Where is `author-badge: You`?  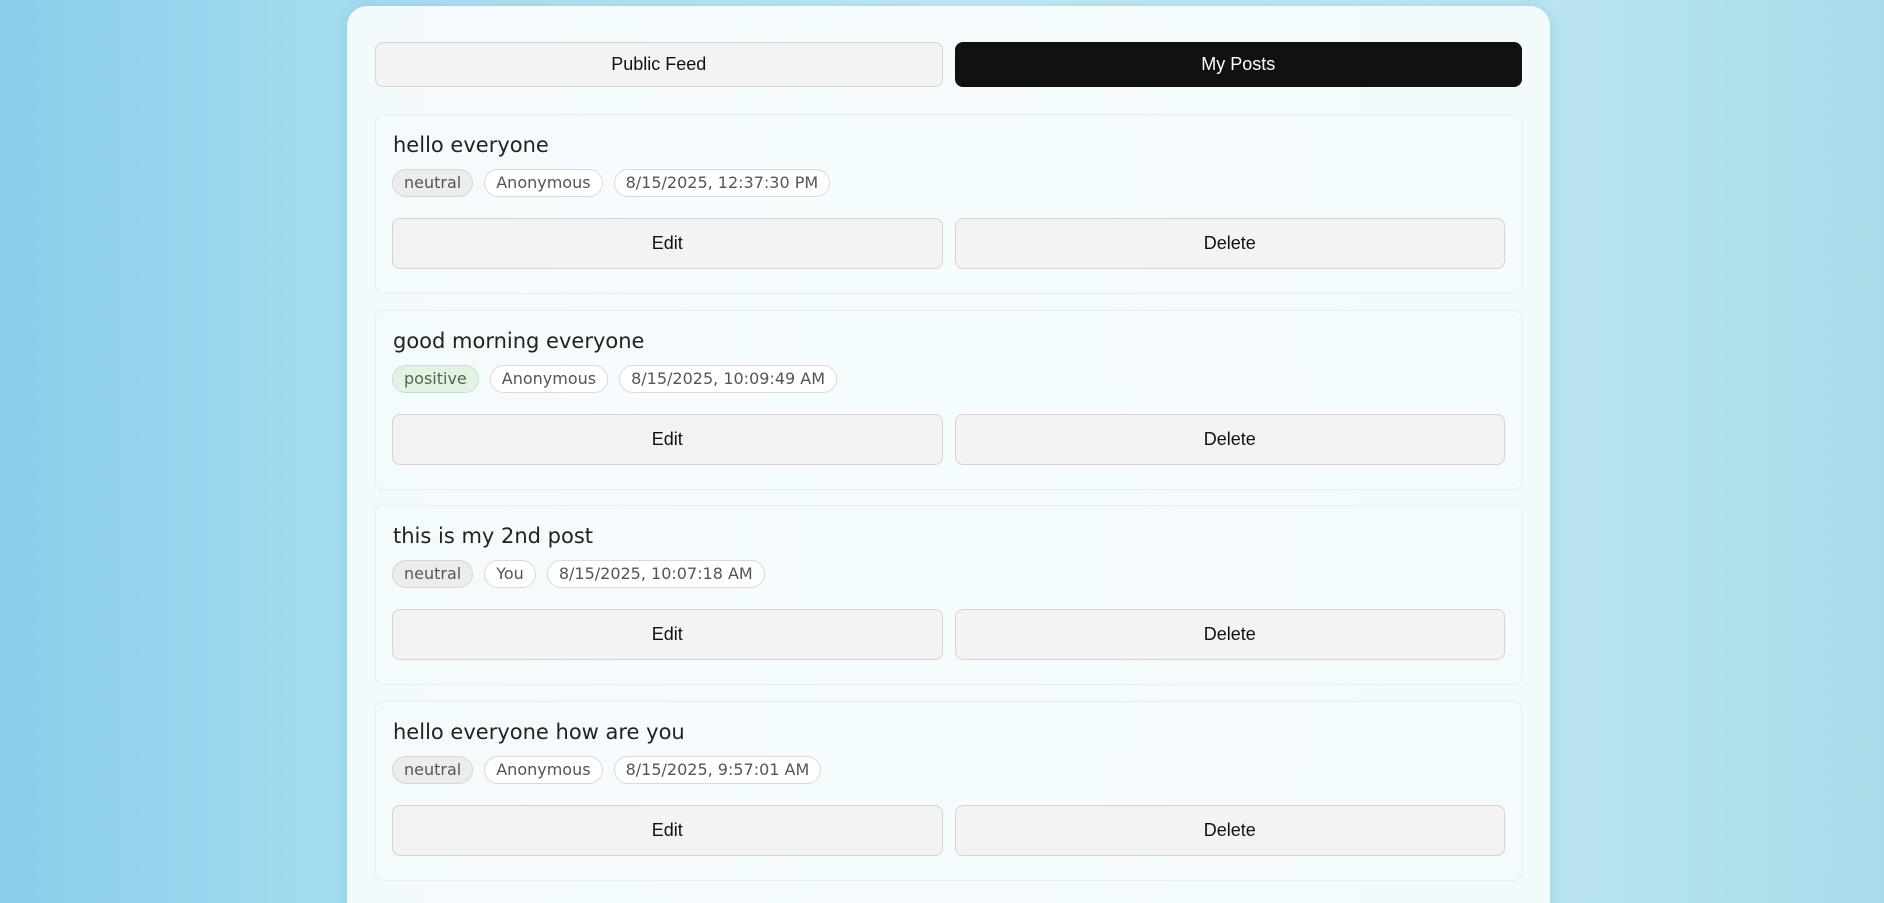
author-badge: You is located at coordinates (510, 574).